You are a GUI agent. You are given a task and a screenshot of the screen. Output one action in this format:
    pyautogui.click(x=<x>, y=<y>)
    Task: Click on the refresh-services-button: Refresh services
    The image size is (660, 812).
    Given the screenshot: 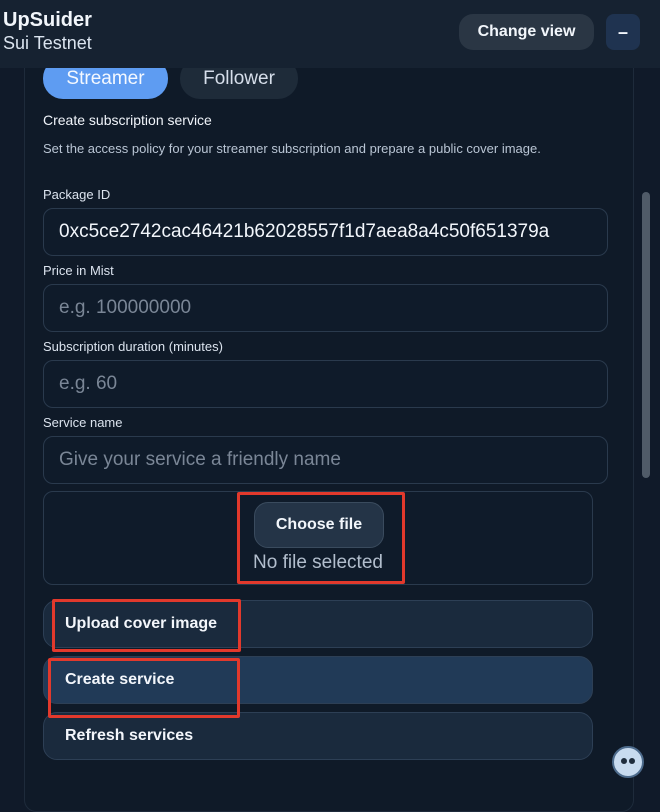 What is the action you would take?
    pyautogui.click(x=318, y=736)
    